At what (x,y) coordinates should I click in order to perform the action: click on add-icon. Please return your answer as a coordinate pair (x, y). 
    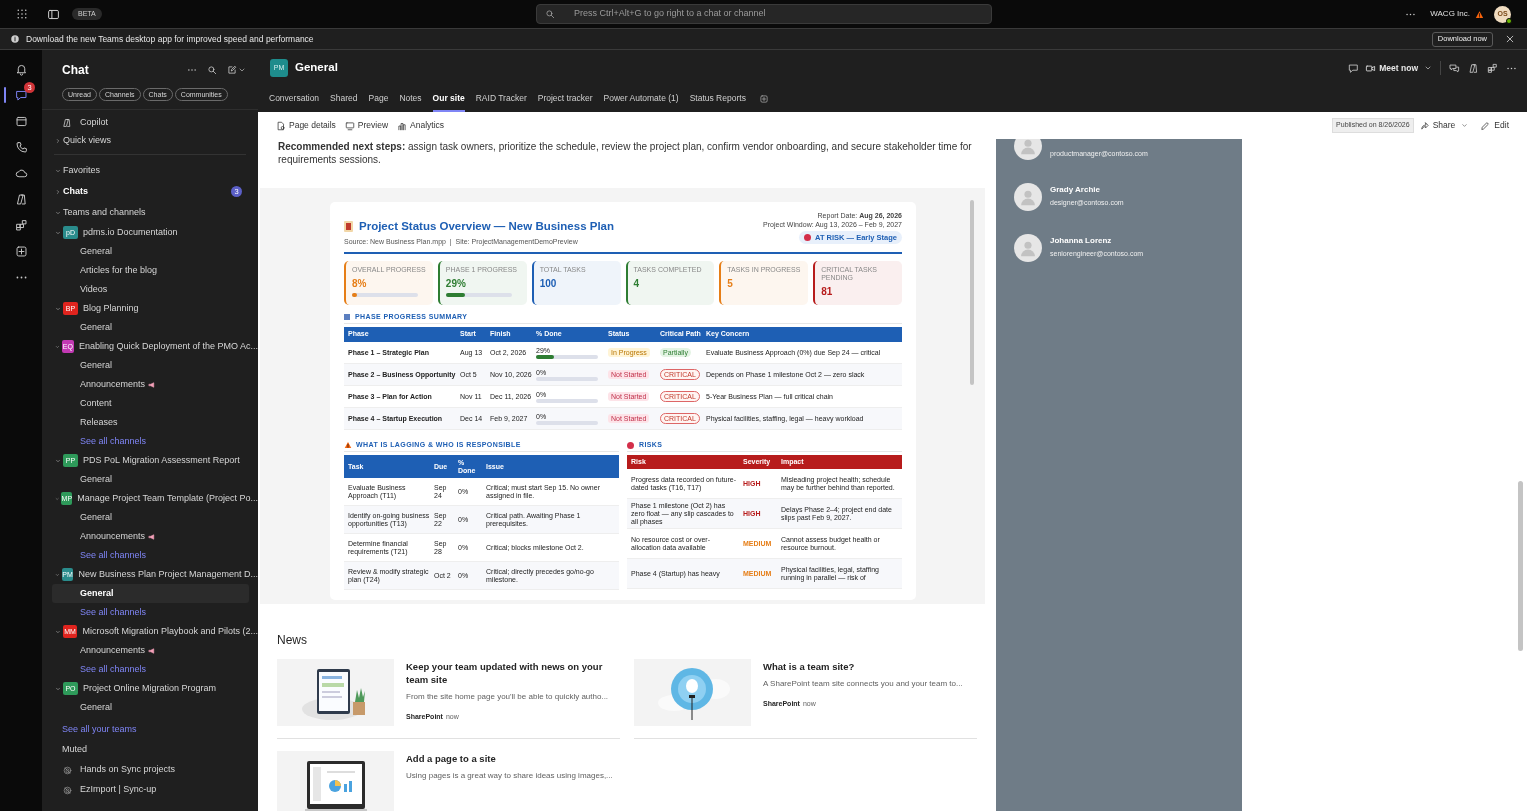
    Looking at the image, I should click on (21, 251).